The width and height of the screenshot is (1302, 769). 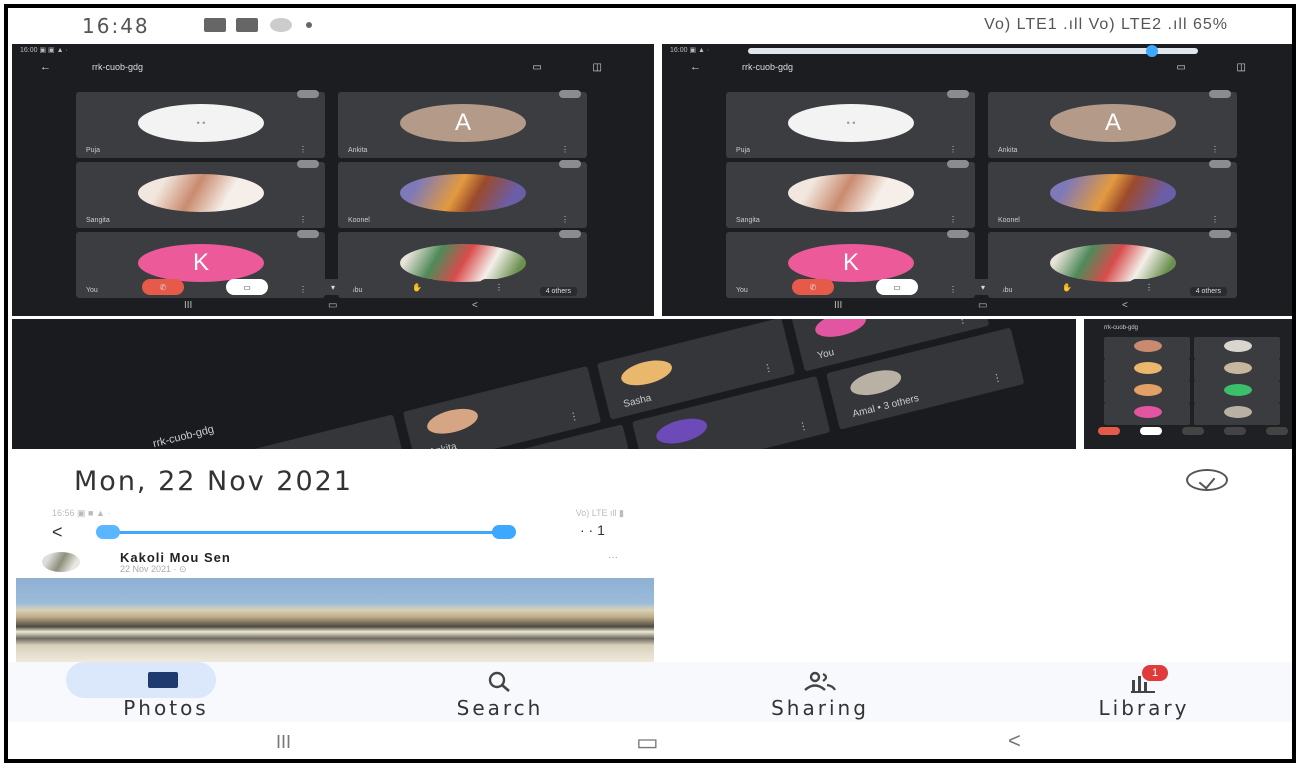 I want to click on seek-bar, so click(x=973, y=51).